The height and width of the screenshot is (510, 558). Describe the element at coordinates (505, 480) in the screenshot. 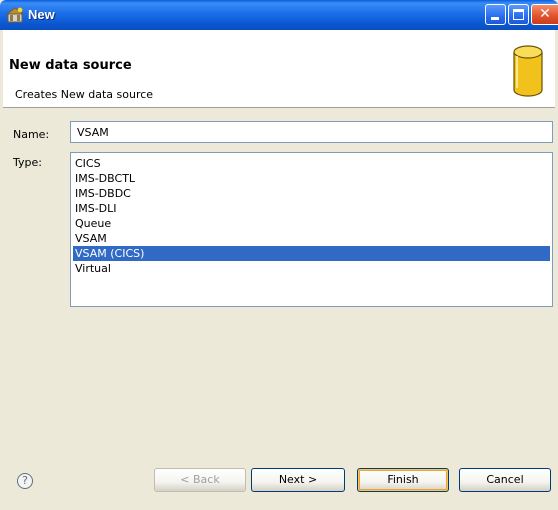

I see `cancel-button: Cancel` at that location.